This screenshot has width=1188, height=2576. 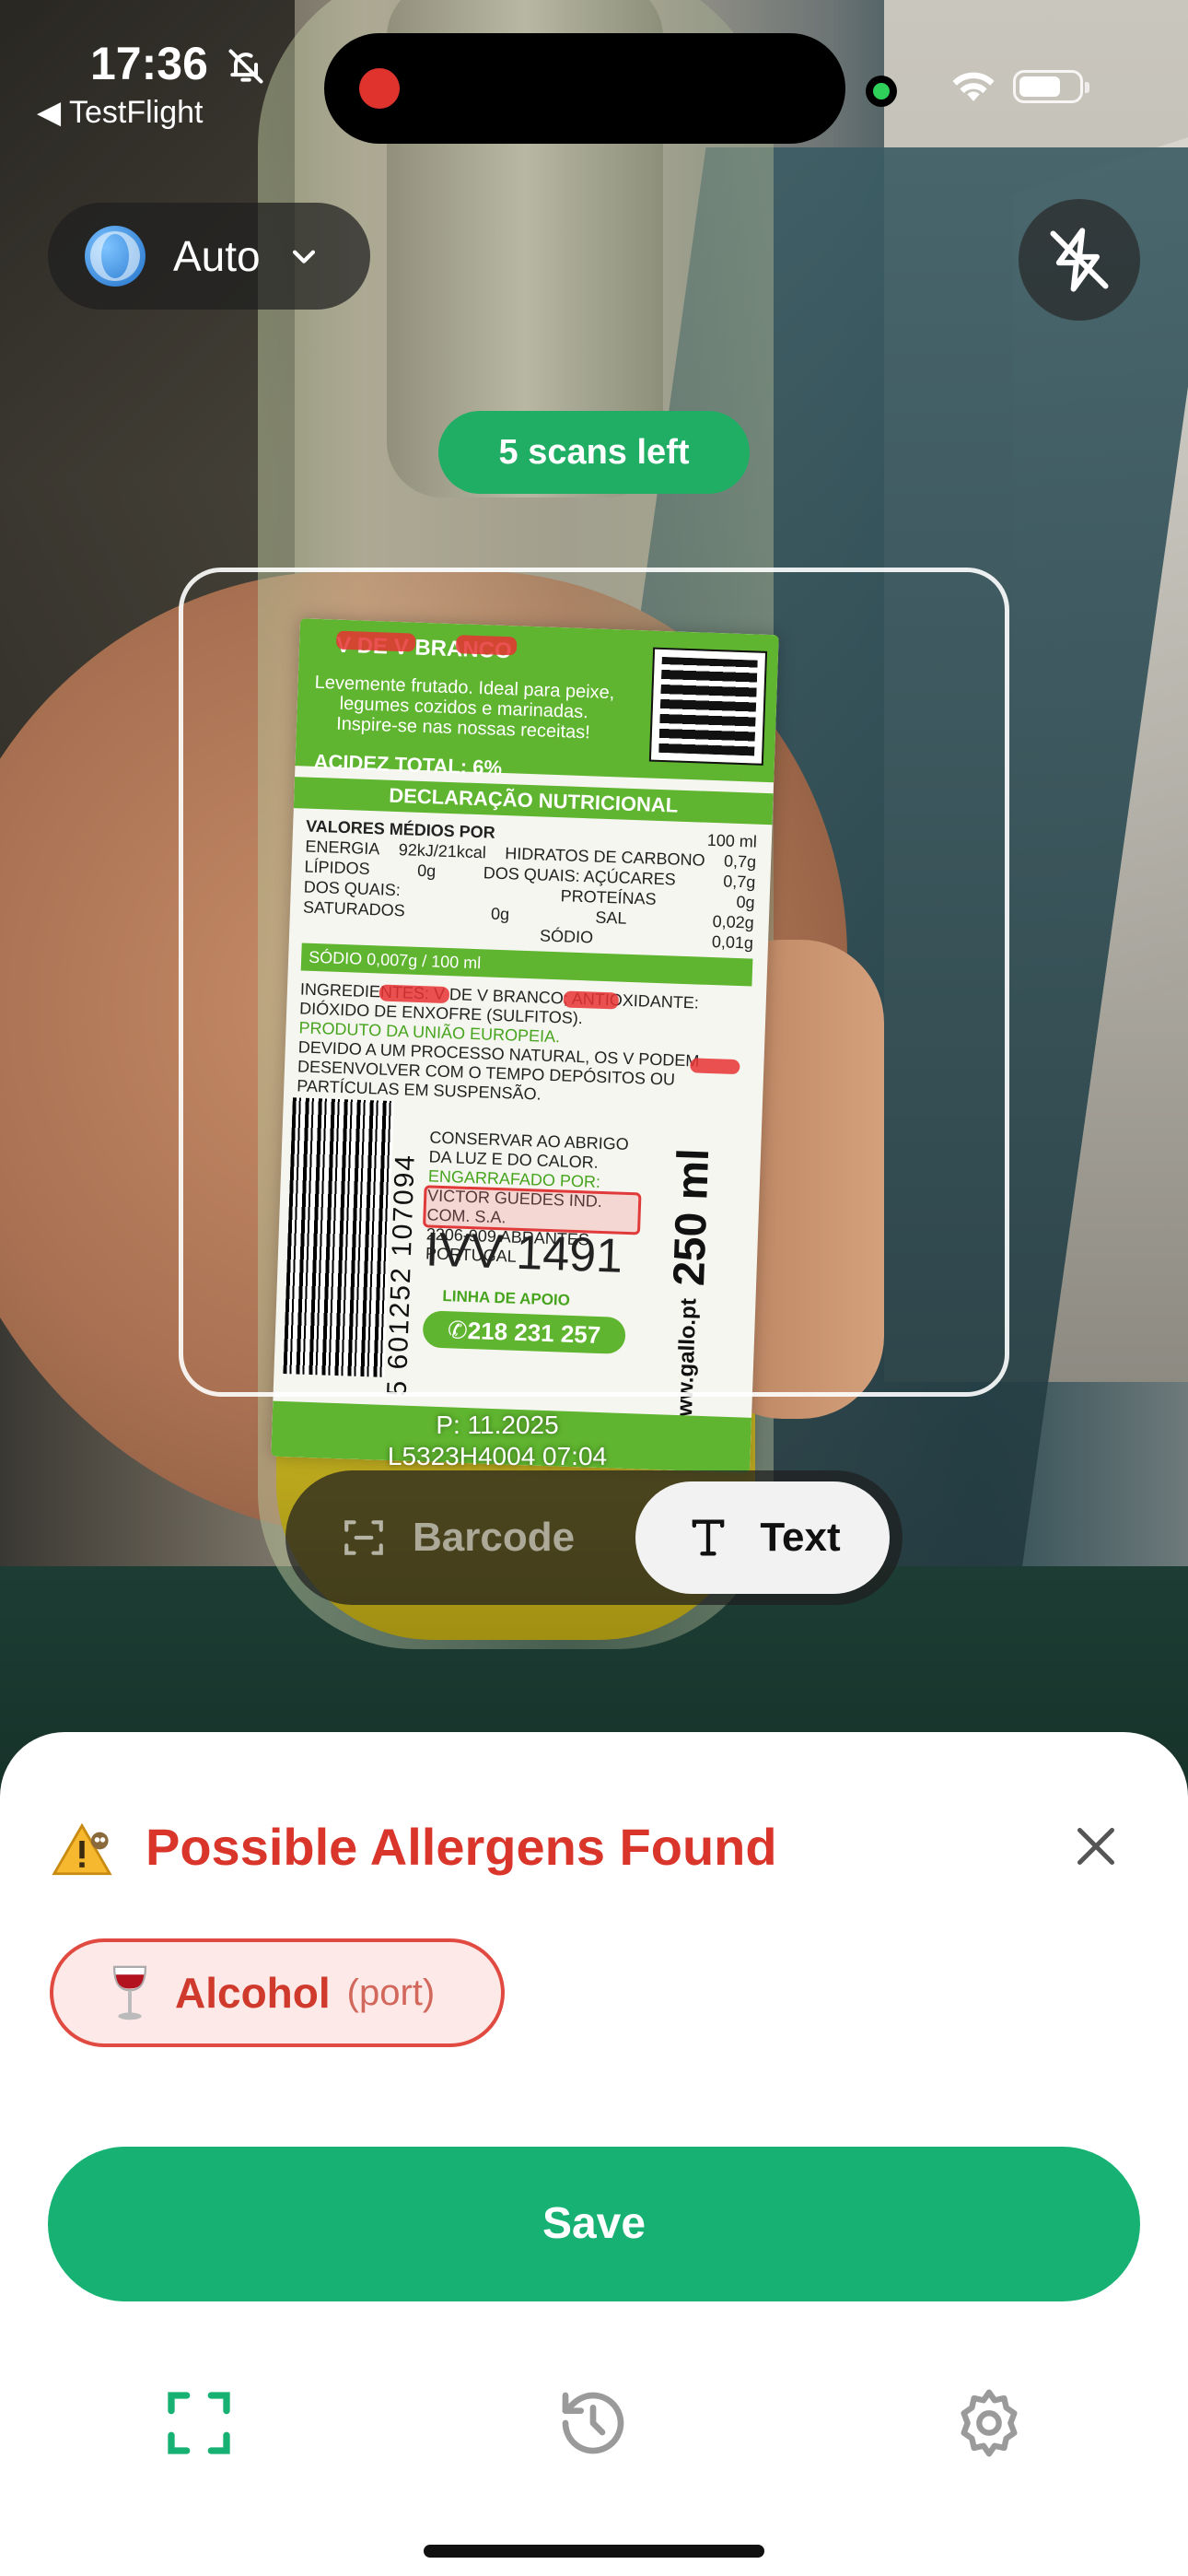 I want to click on batch-lot: L5323H4004 07:04, so click(x=497, y=1456).